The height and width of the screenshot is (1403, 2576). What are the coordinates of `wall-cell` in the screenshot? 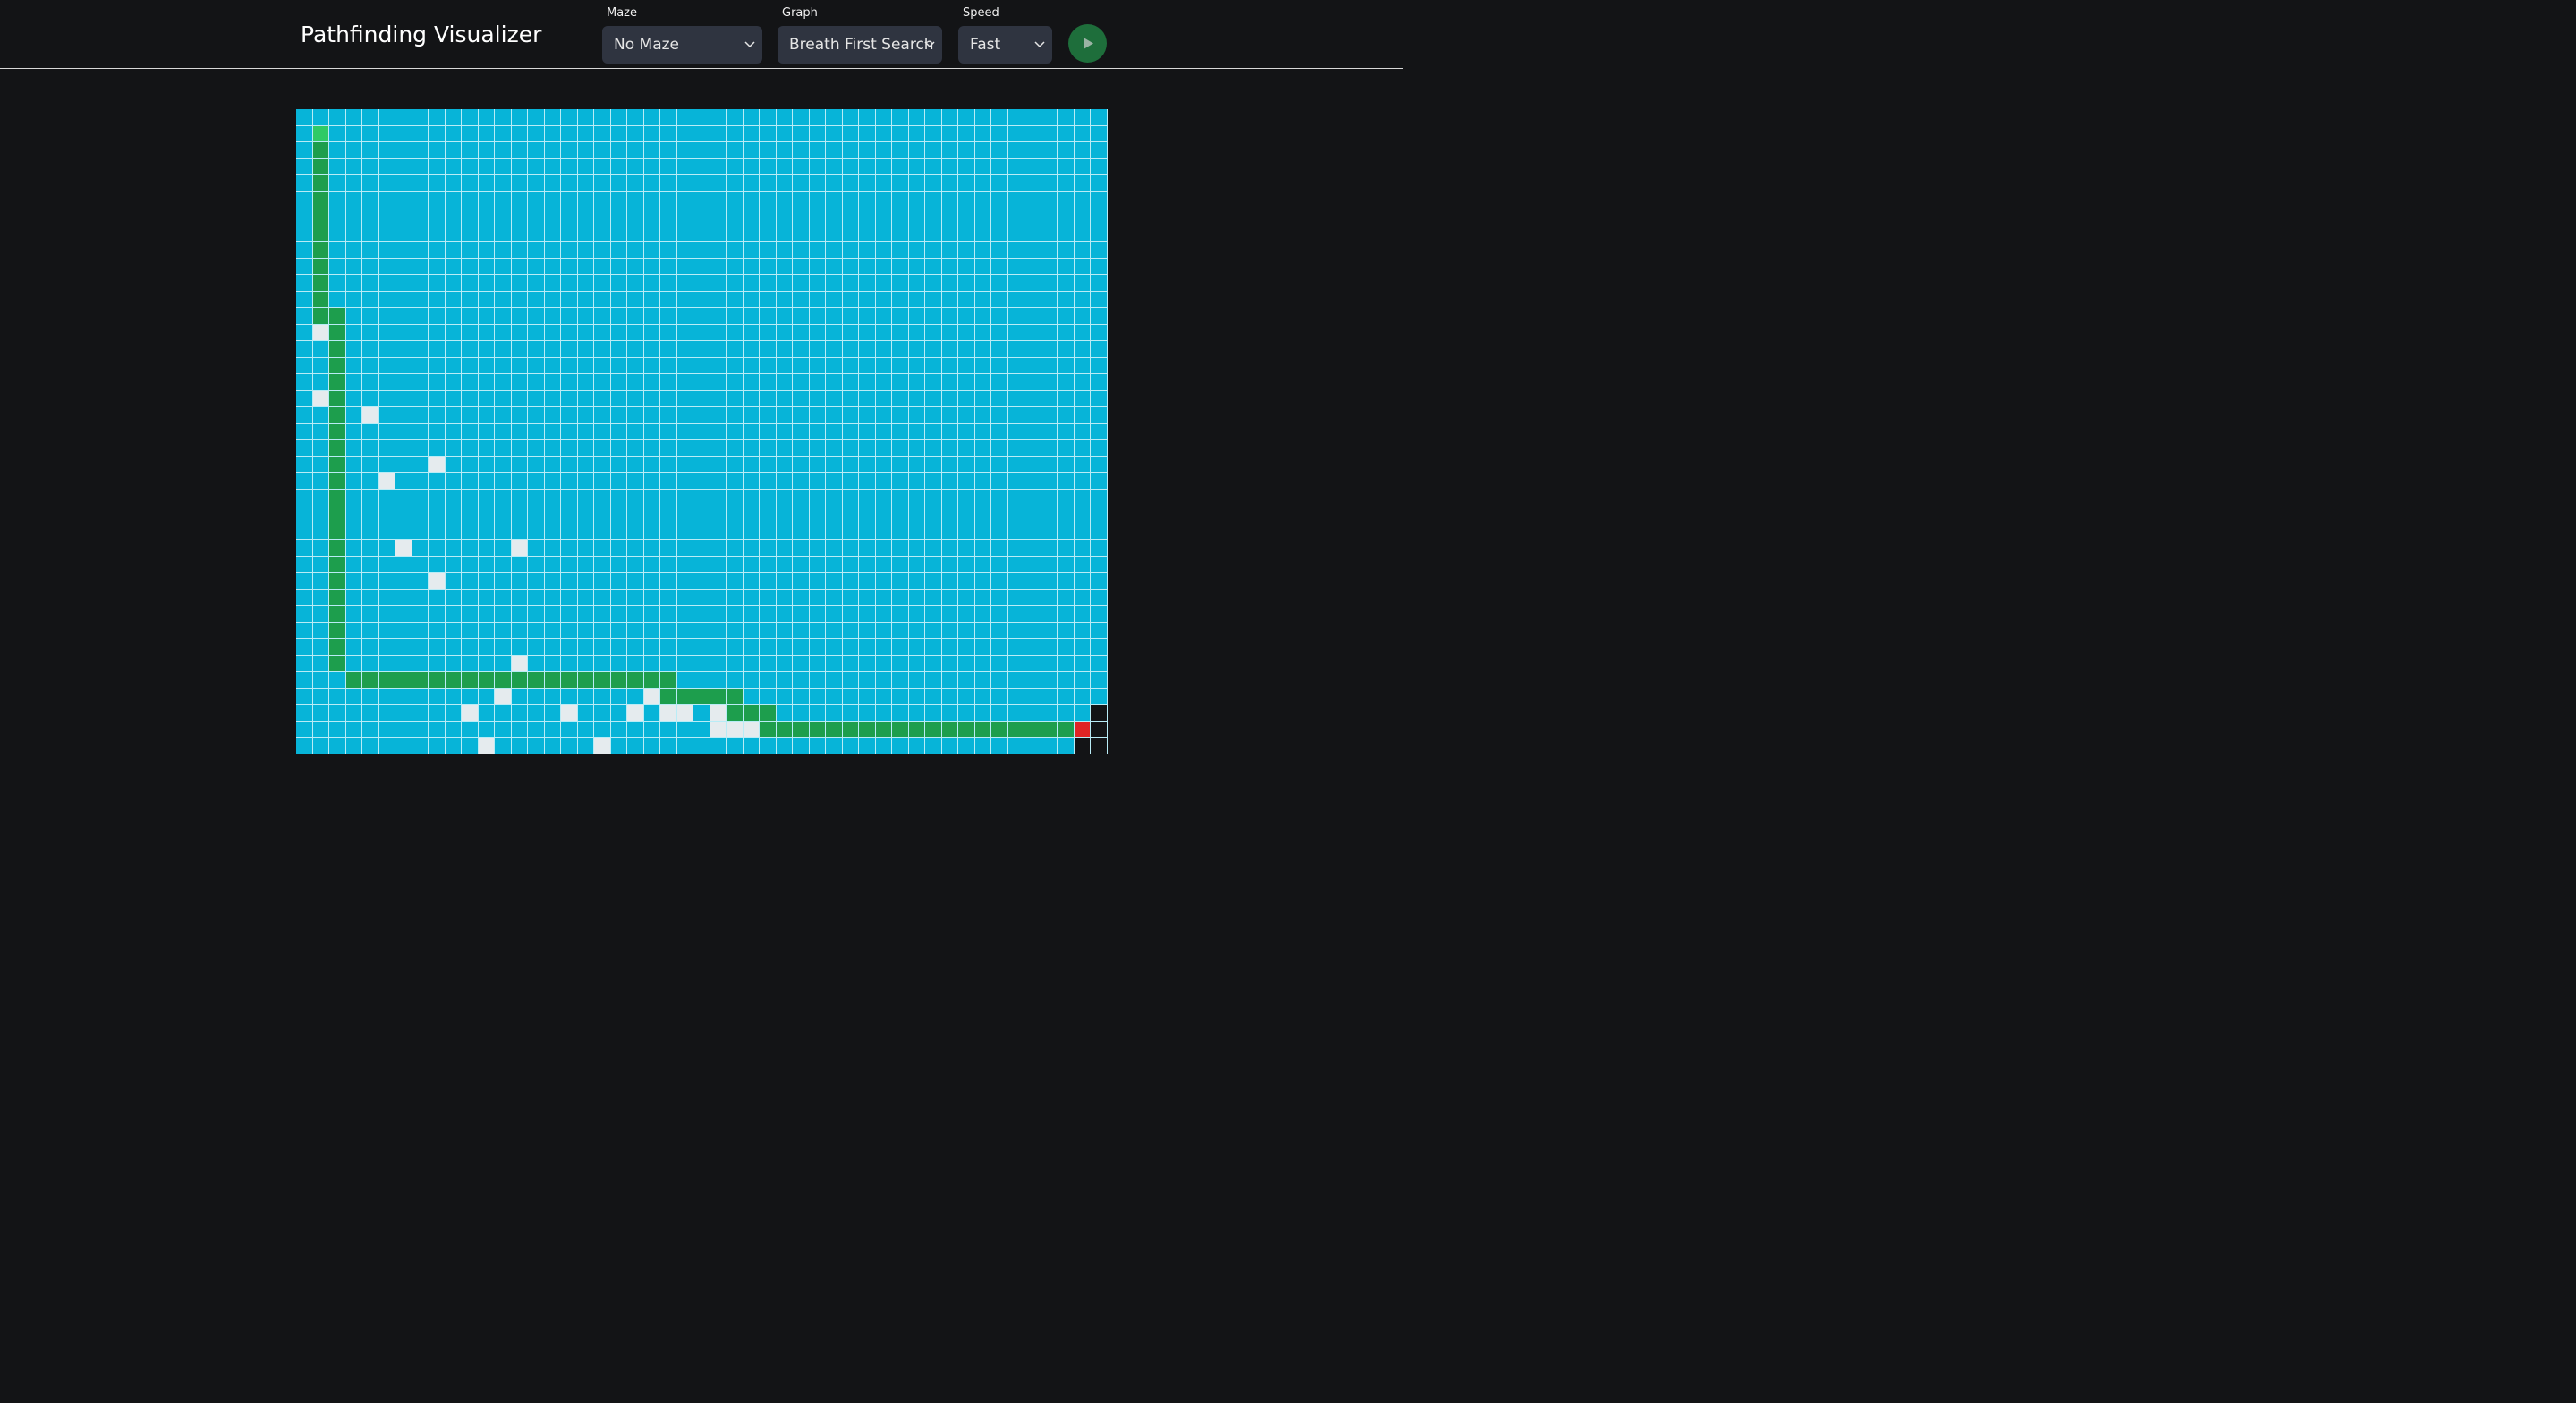 It's located at (1082, 746).